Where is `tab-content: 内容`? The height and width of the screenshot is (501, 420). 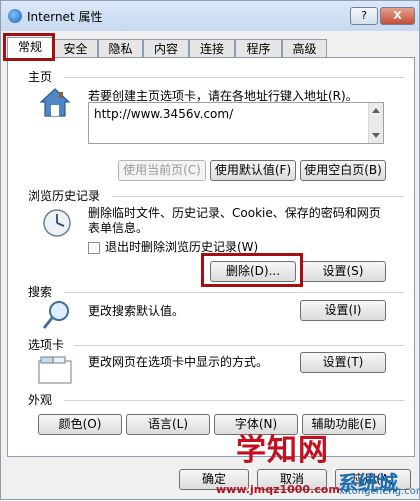 tab-content: 内容 is located at coordinates (166, 48).